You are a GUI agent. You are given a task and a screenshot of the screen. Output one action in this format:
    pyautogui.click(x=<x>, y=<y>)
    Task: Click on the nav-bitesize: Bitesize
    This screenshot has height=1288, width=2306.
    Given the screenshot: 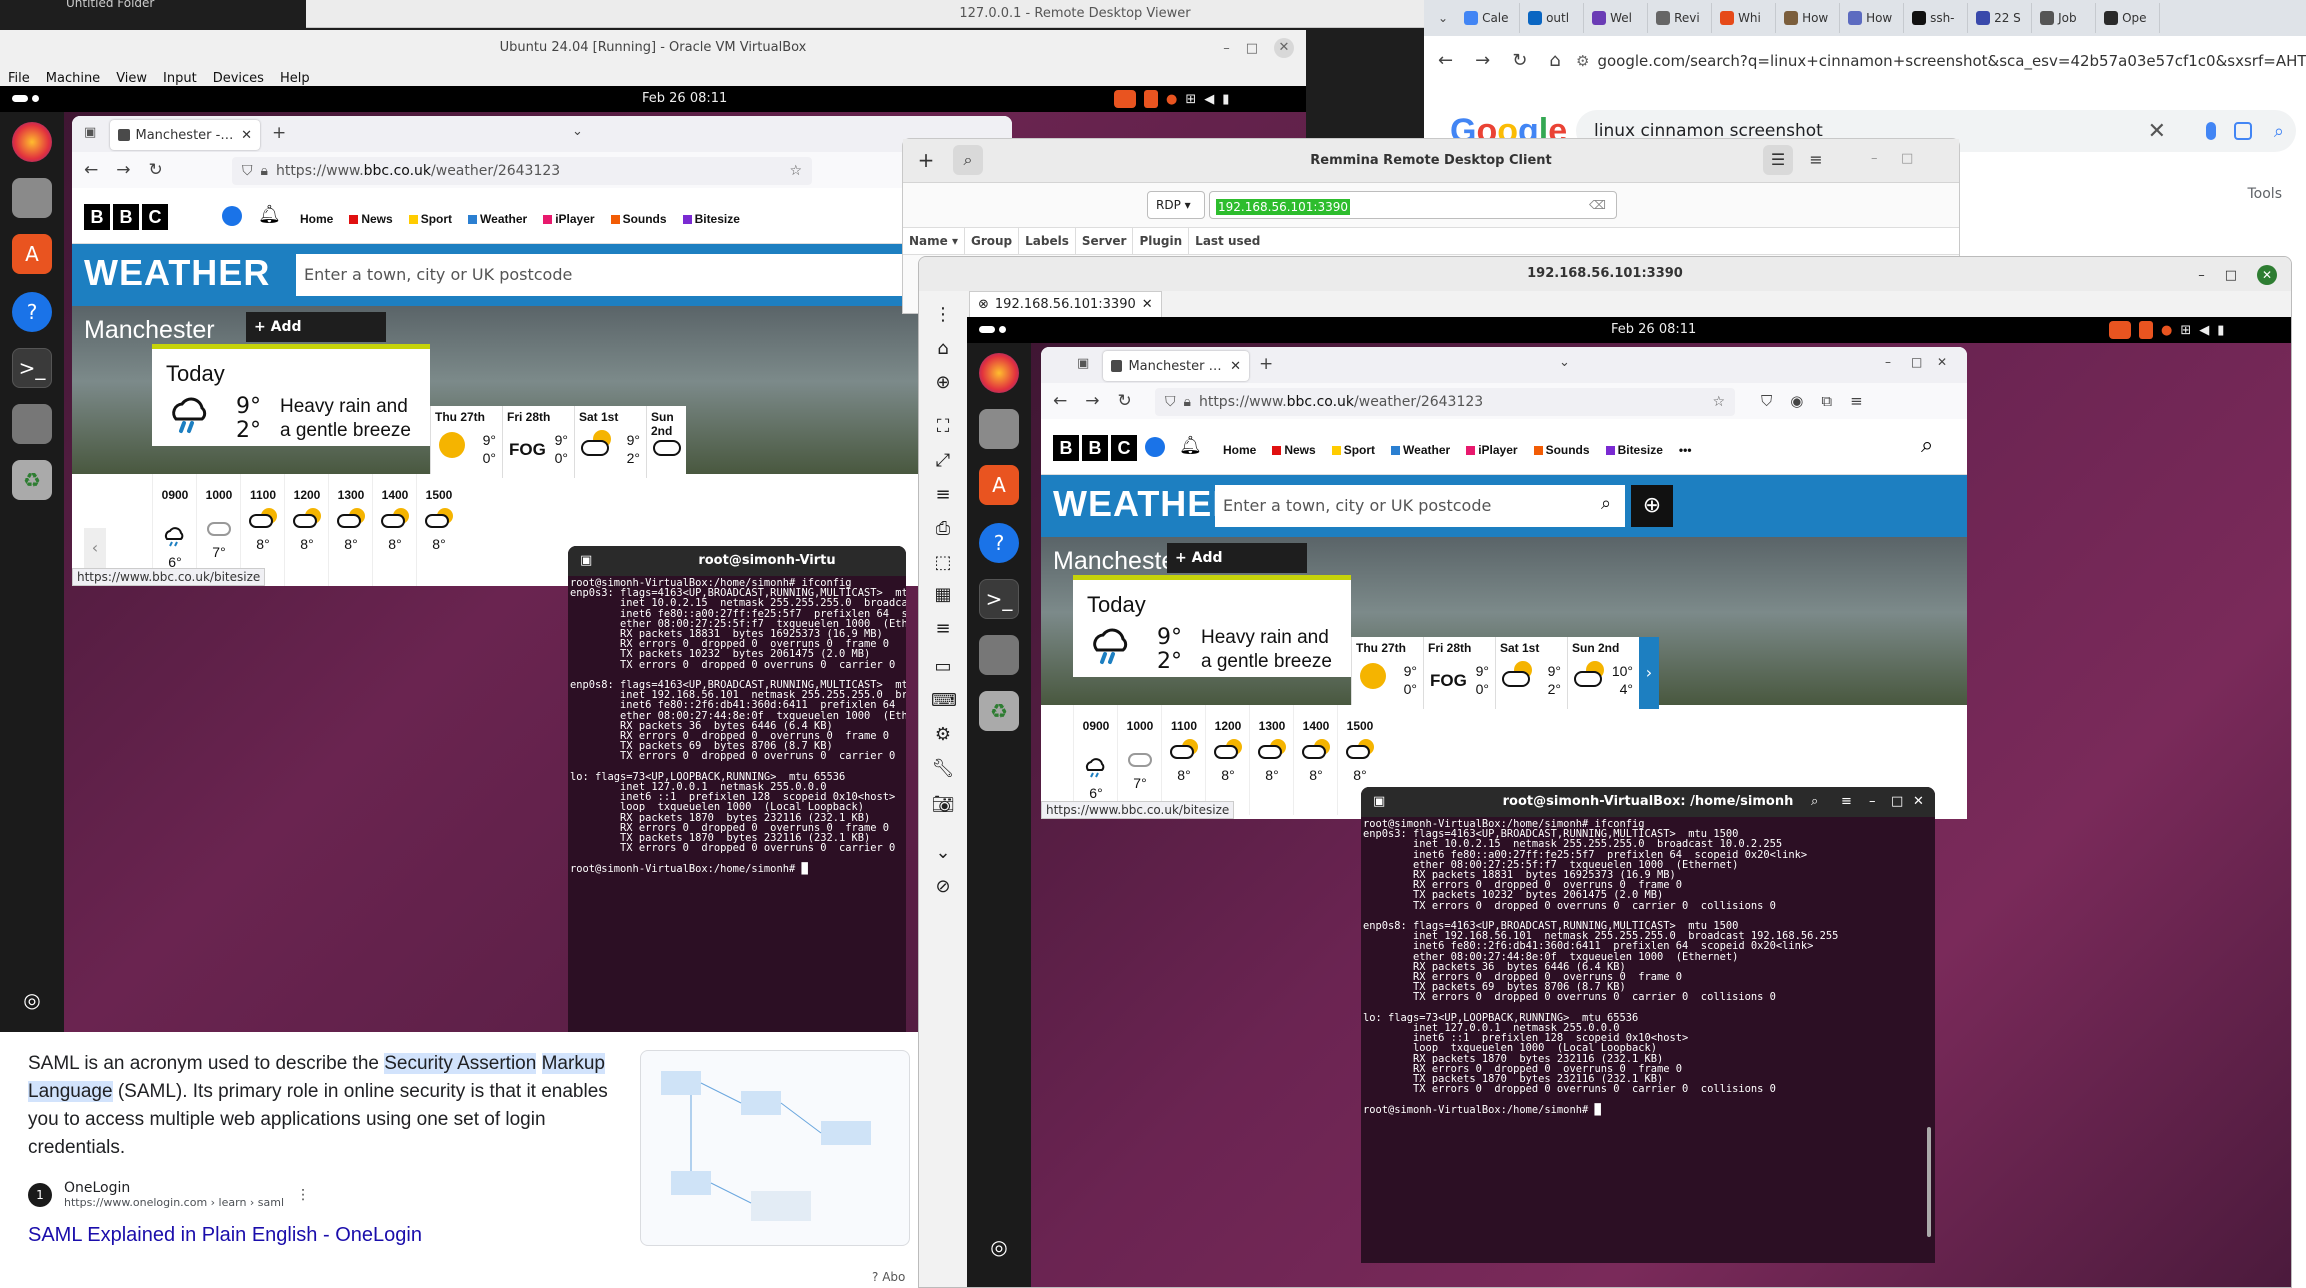 What is the action you would take?
    pyautogui.click(x=1634, y=450)
    